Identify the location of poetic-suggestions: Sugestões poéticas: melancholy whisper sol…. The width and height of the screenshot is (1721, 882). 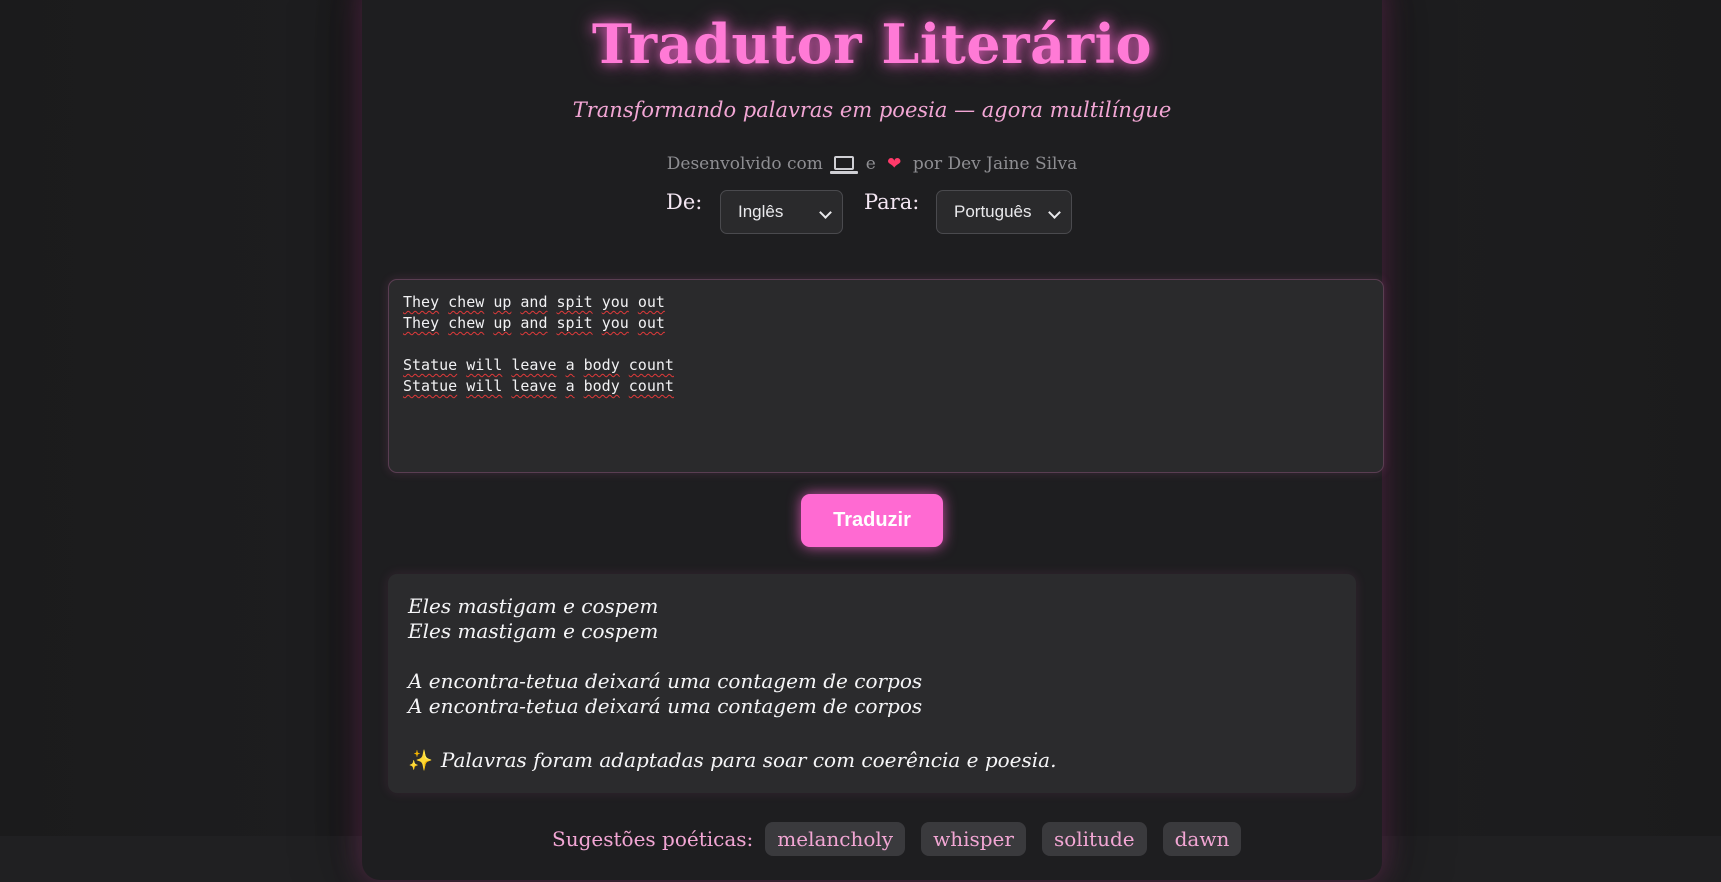
(897, 839).